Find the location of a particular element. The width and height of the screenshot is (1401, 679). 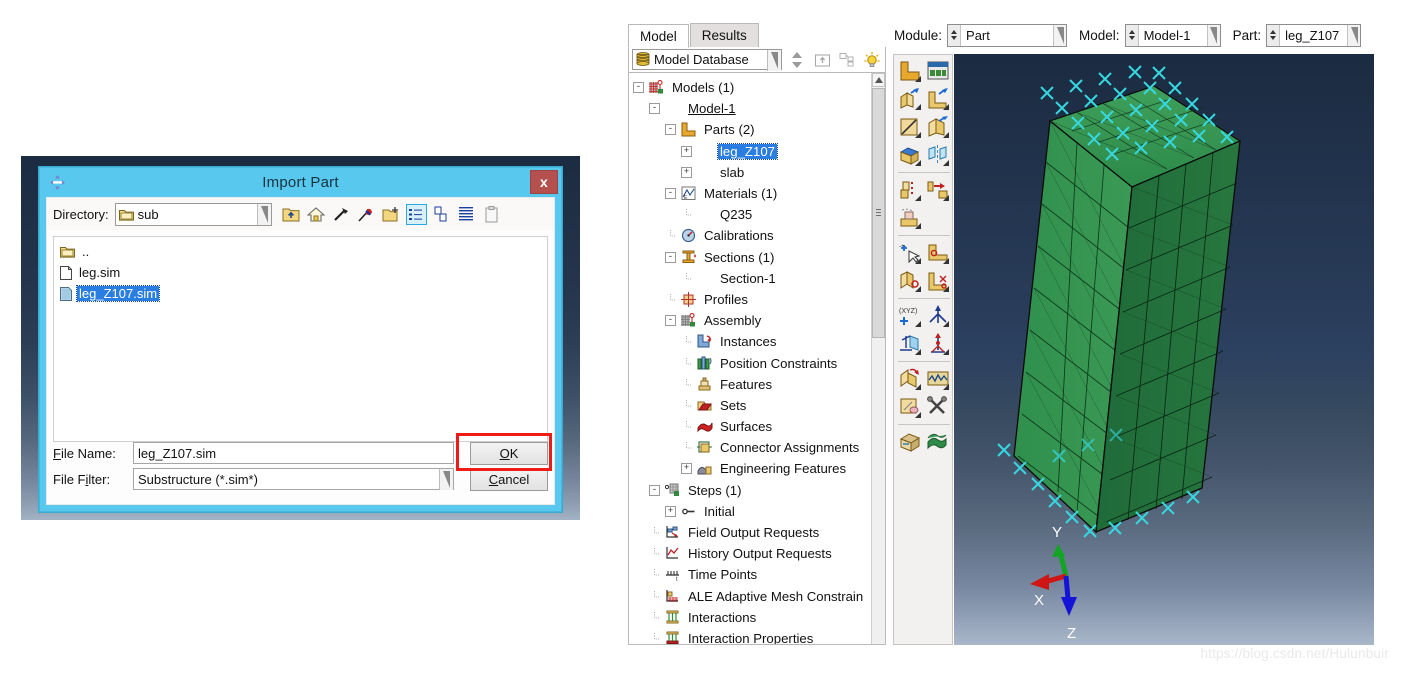

create-solid-revolve-icon is located at coordinates (938, 127).